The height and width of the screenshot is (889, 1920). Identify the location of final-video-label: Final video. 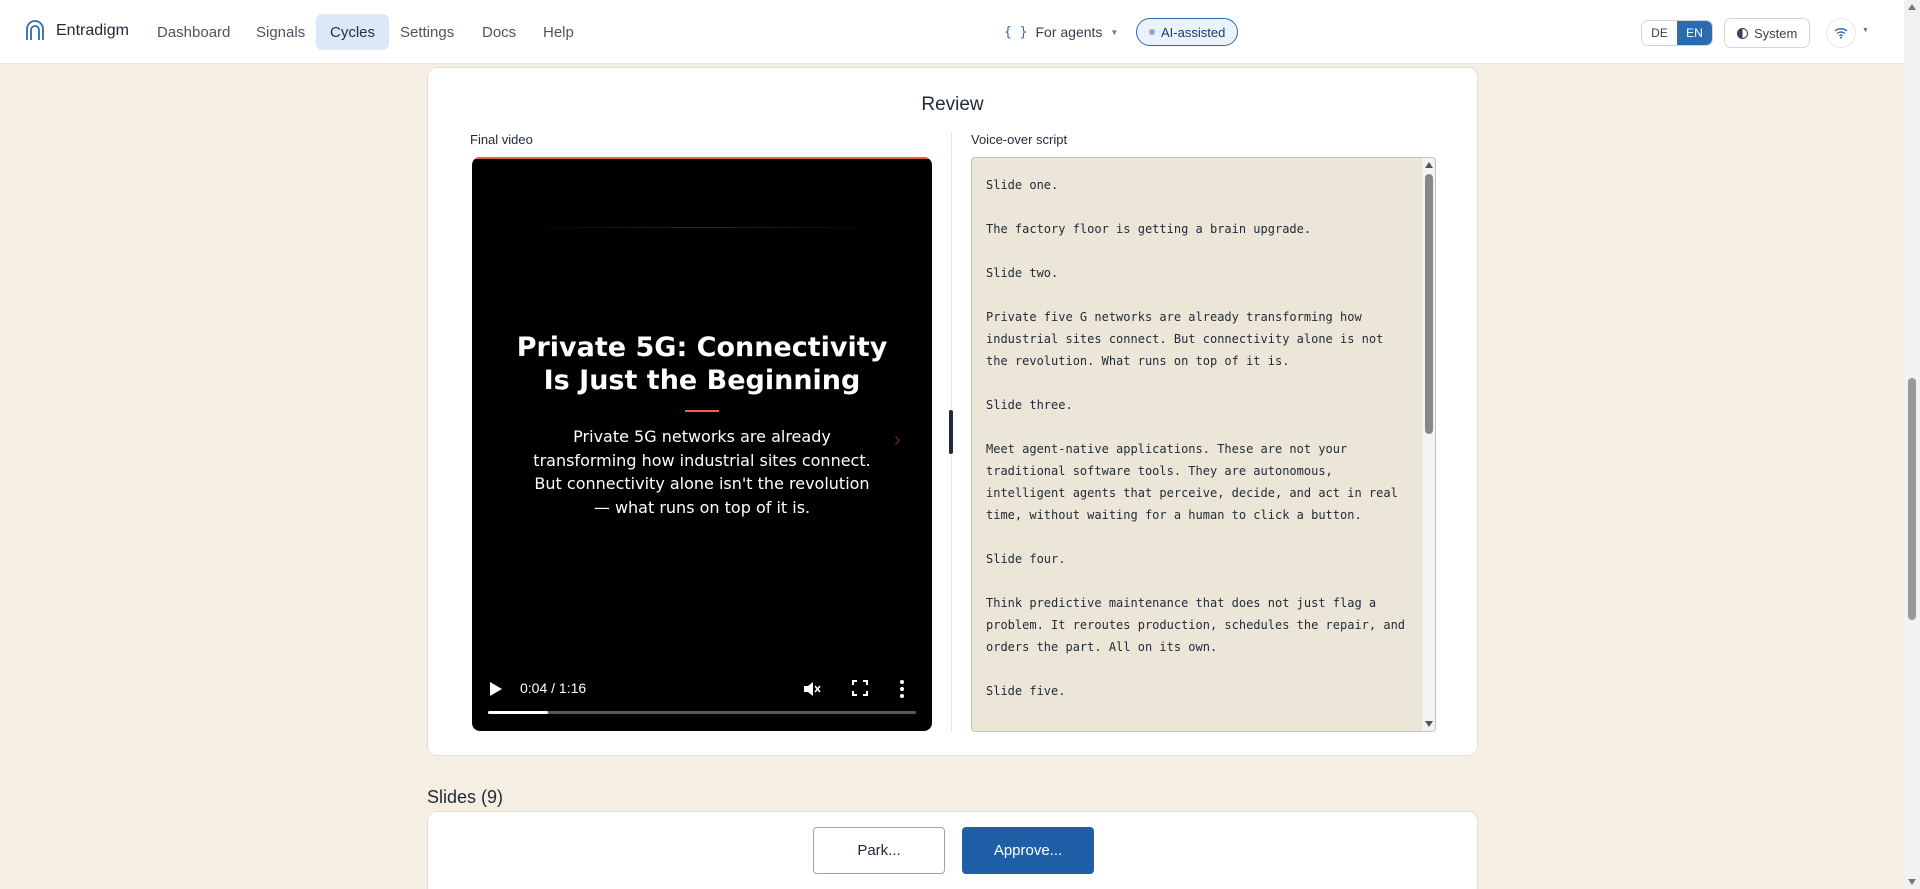
(501, 139).